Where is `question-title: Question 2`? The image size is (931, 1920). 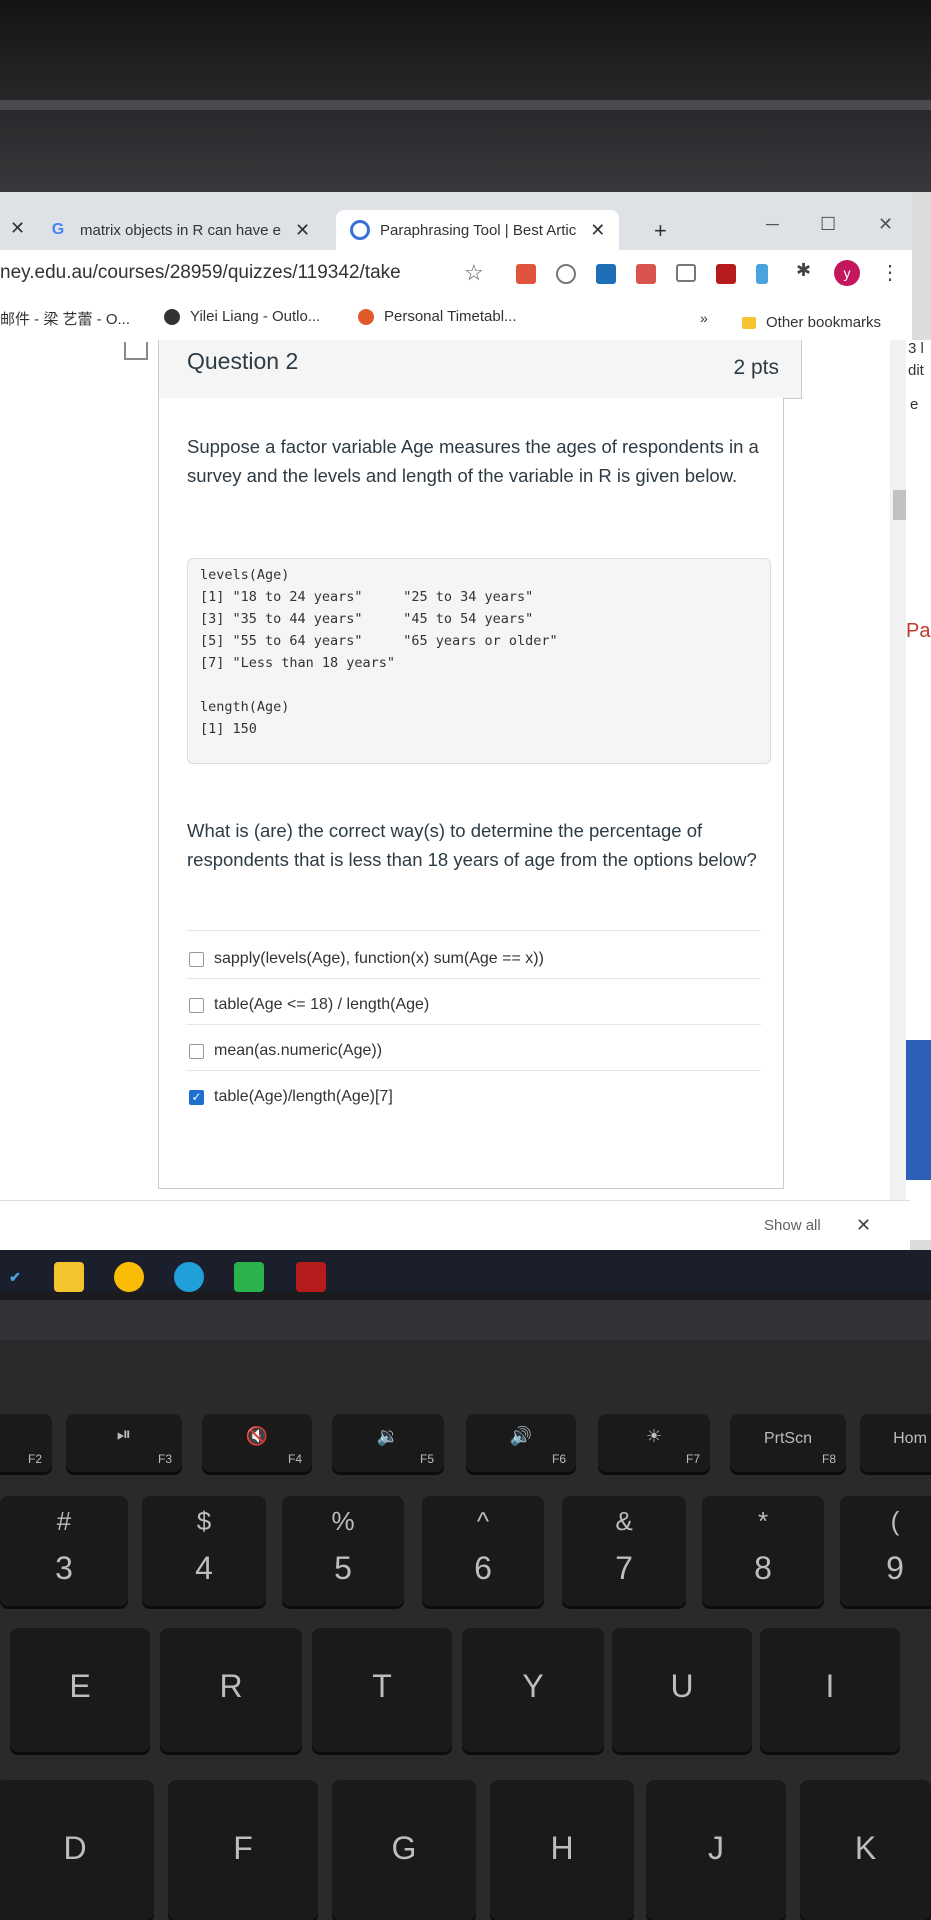
question-title: Question 2 is located at coordinates (243, 361).